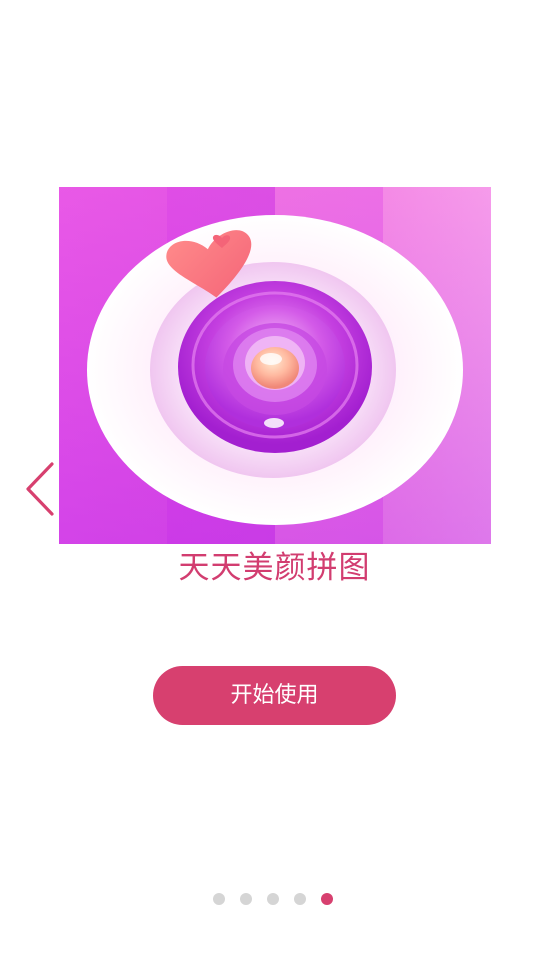 This screenshot has height=976, width=549. I want to click on page-dot-active, so click(327, 899).